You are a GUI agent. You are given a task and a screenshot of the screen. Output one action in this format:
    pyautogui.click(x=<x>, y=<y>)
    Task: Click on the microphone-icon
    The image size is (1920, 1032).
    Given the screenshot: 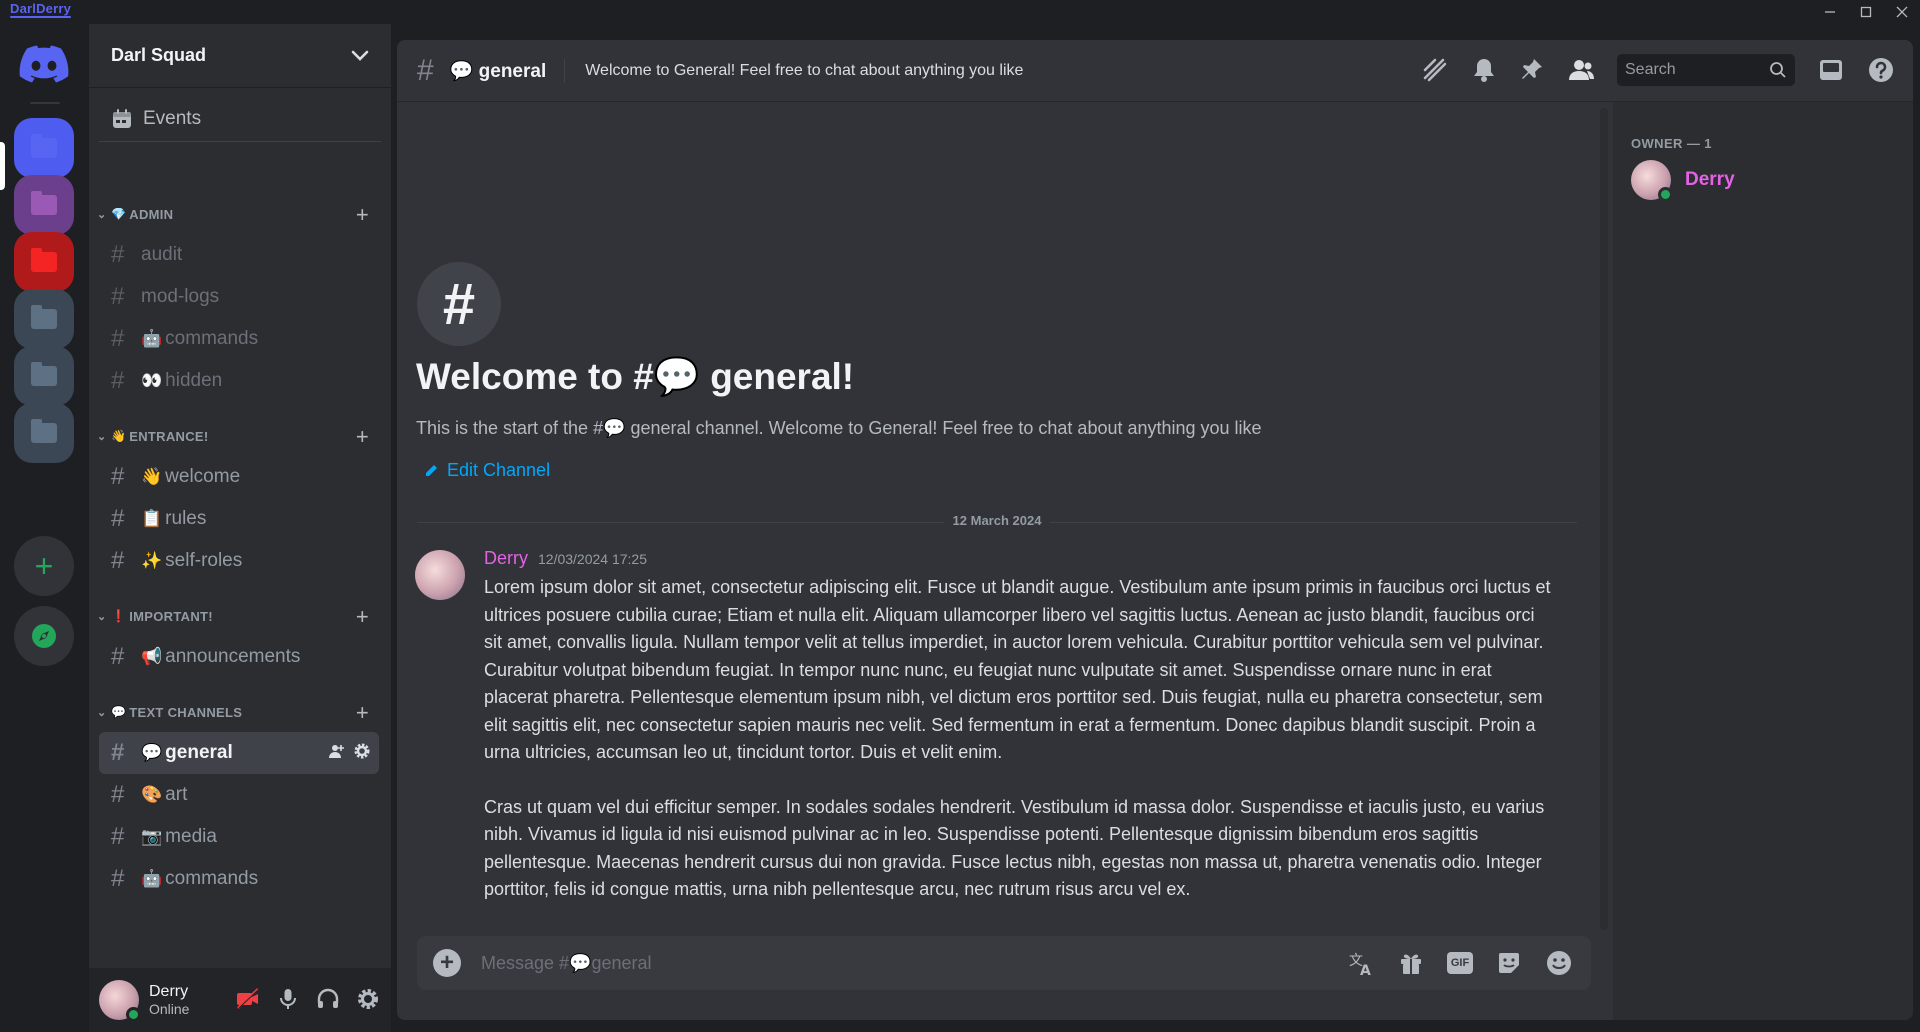 What is the action you would take?
    pyautogui.click(x=288, y=999)
    